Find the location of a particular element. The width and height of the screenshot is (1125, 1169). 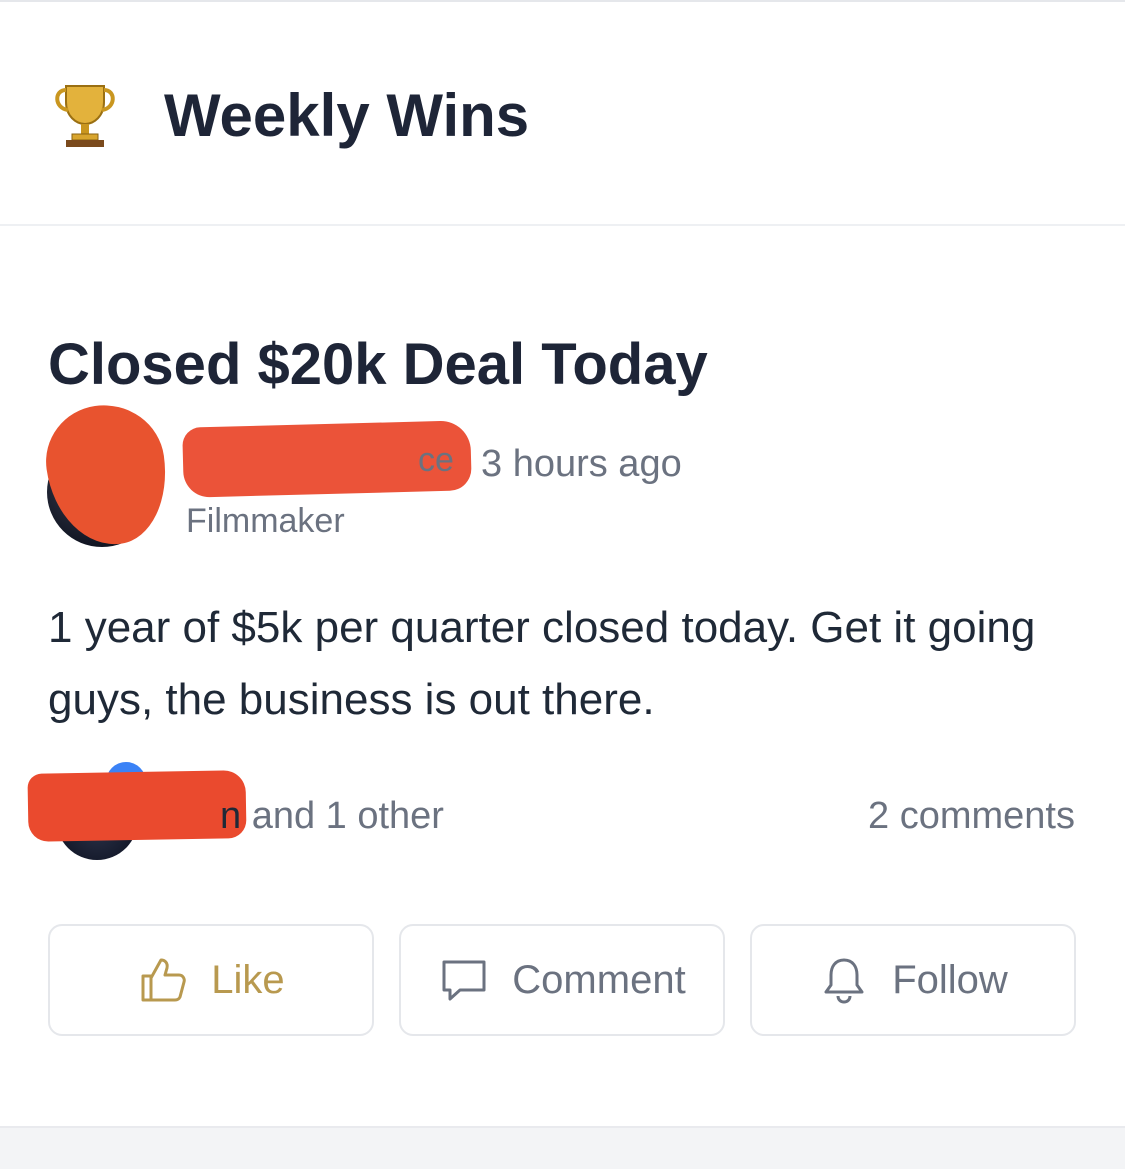

author-name-fragment: ce is located at coordinates (436, 460).